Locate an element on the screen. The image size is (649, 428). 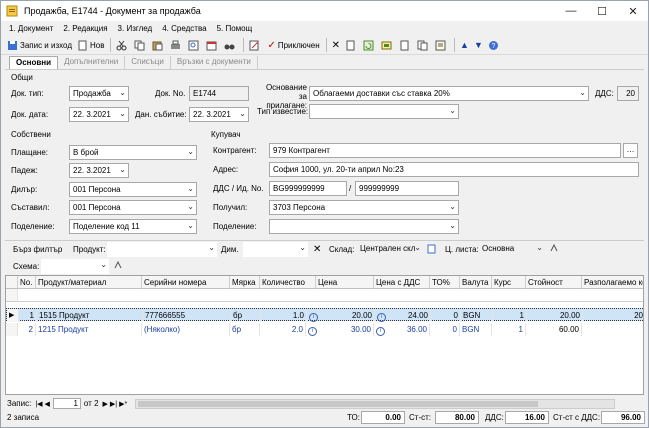
event-date-picker: 22. 3.2021 ⌄ is located at coordinates (219, 114).